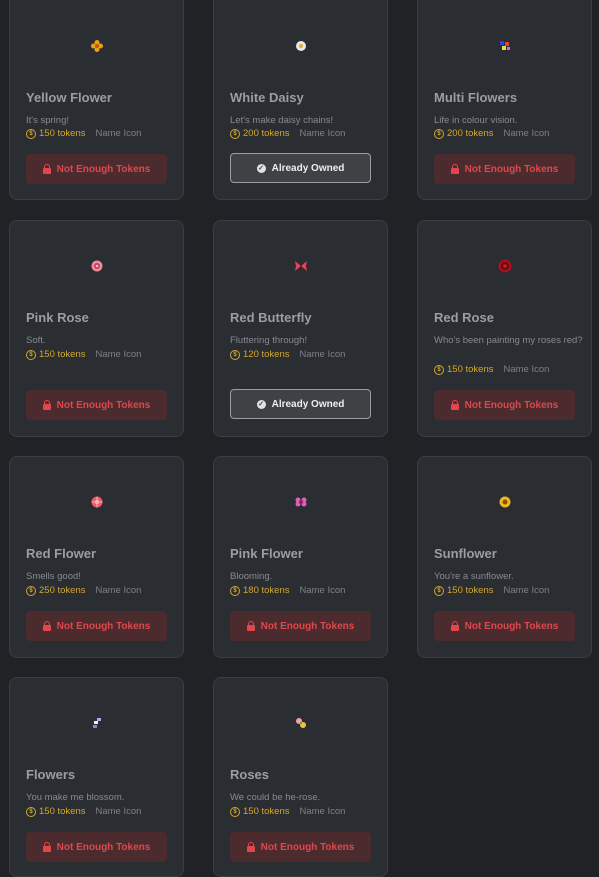 This screenshot has width=599, height=877. Describe the element at coordinates (96, 723) in the screenshot. I see `flowers-icon` at that location.